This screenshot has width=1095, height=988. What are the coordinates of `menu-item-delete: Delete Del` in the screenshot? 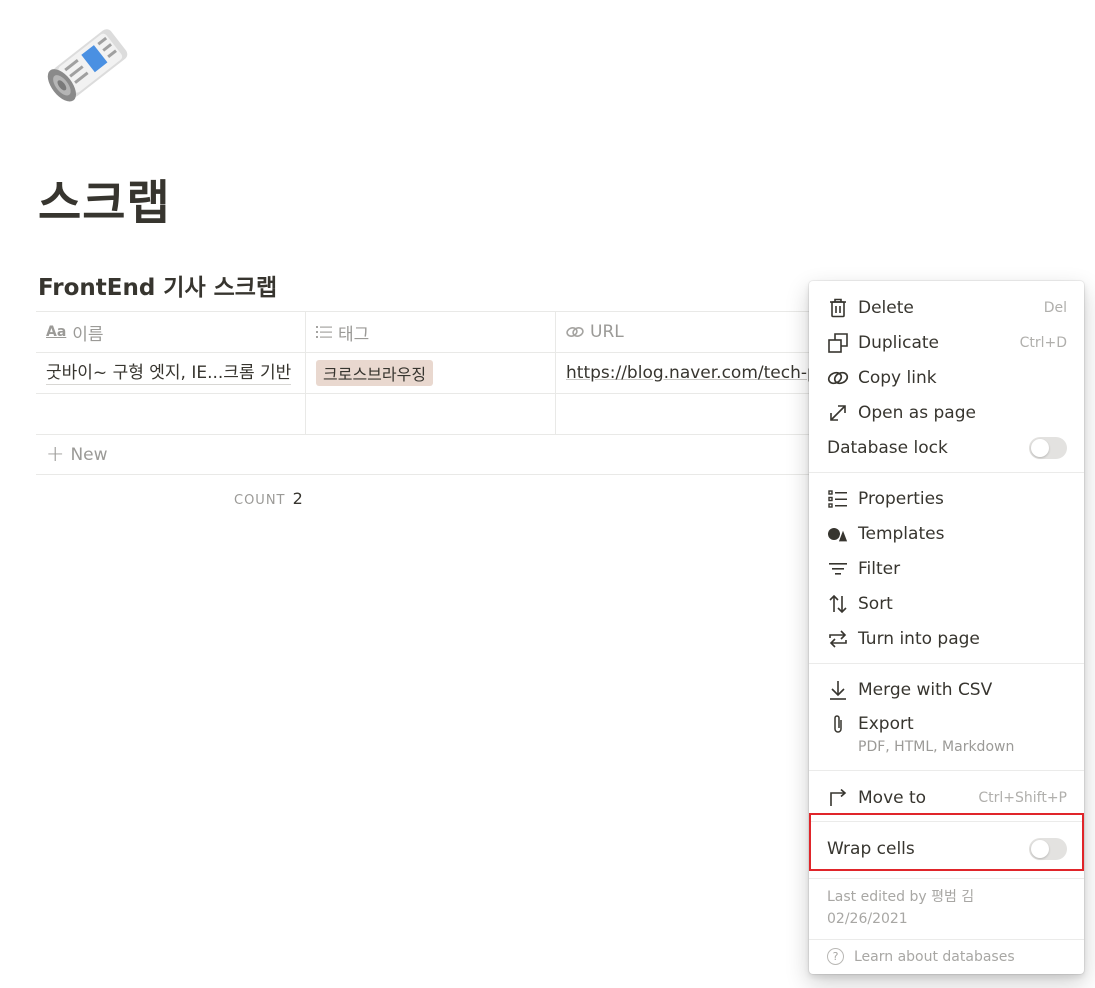 It's located at (946, 307).